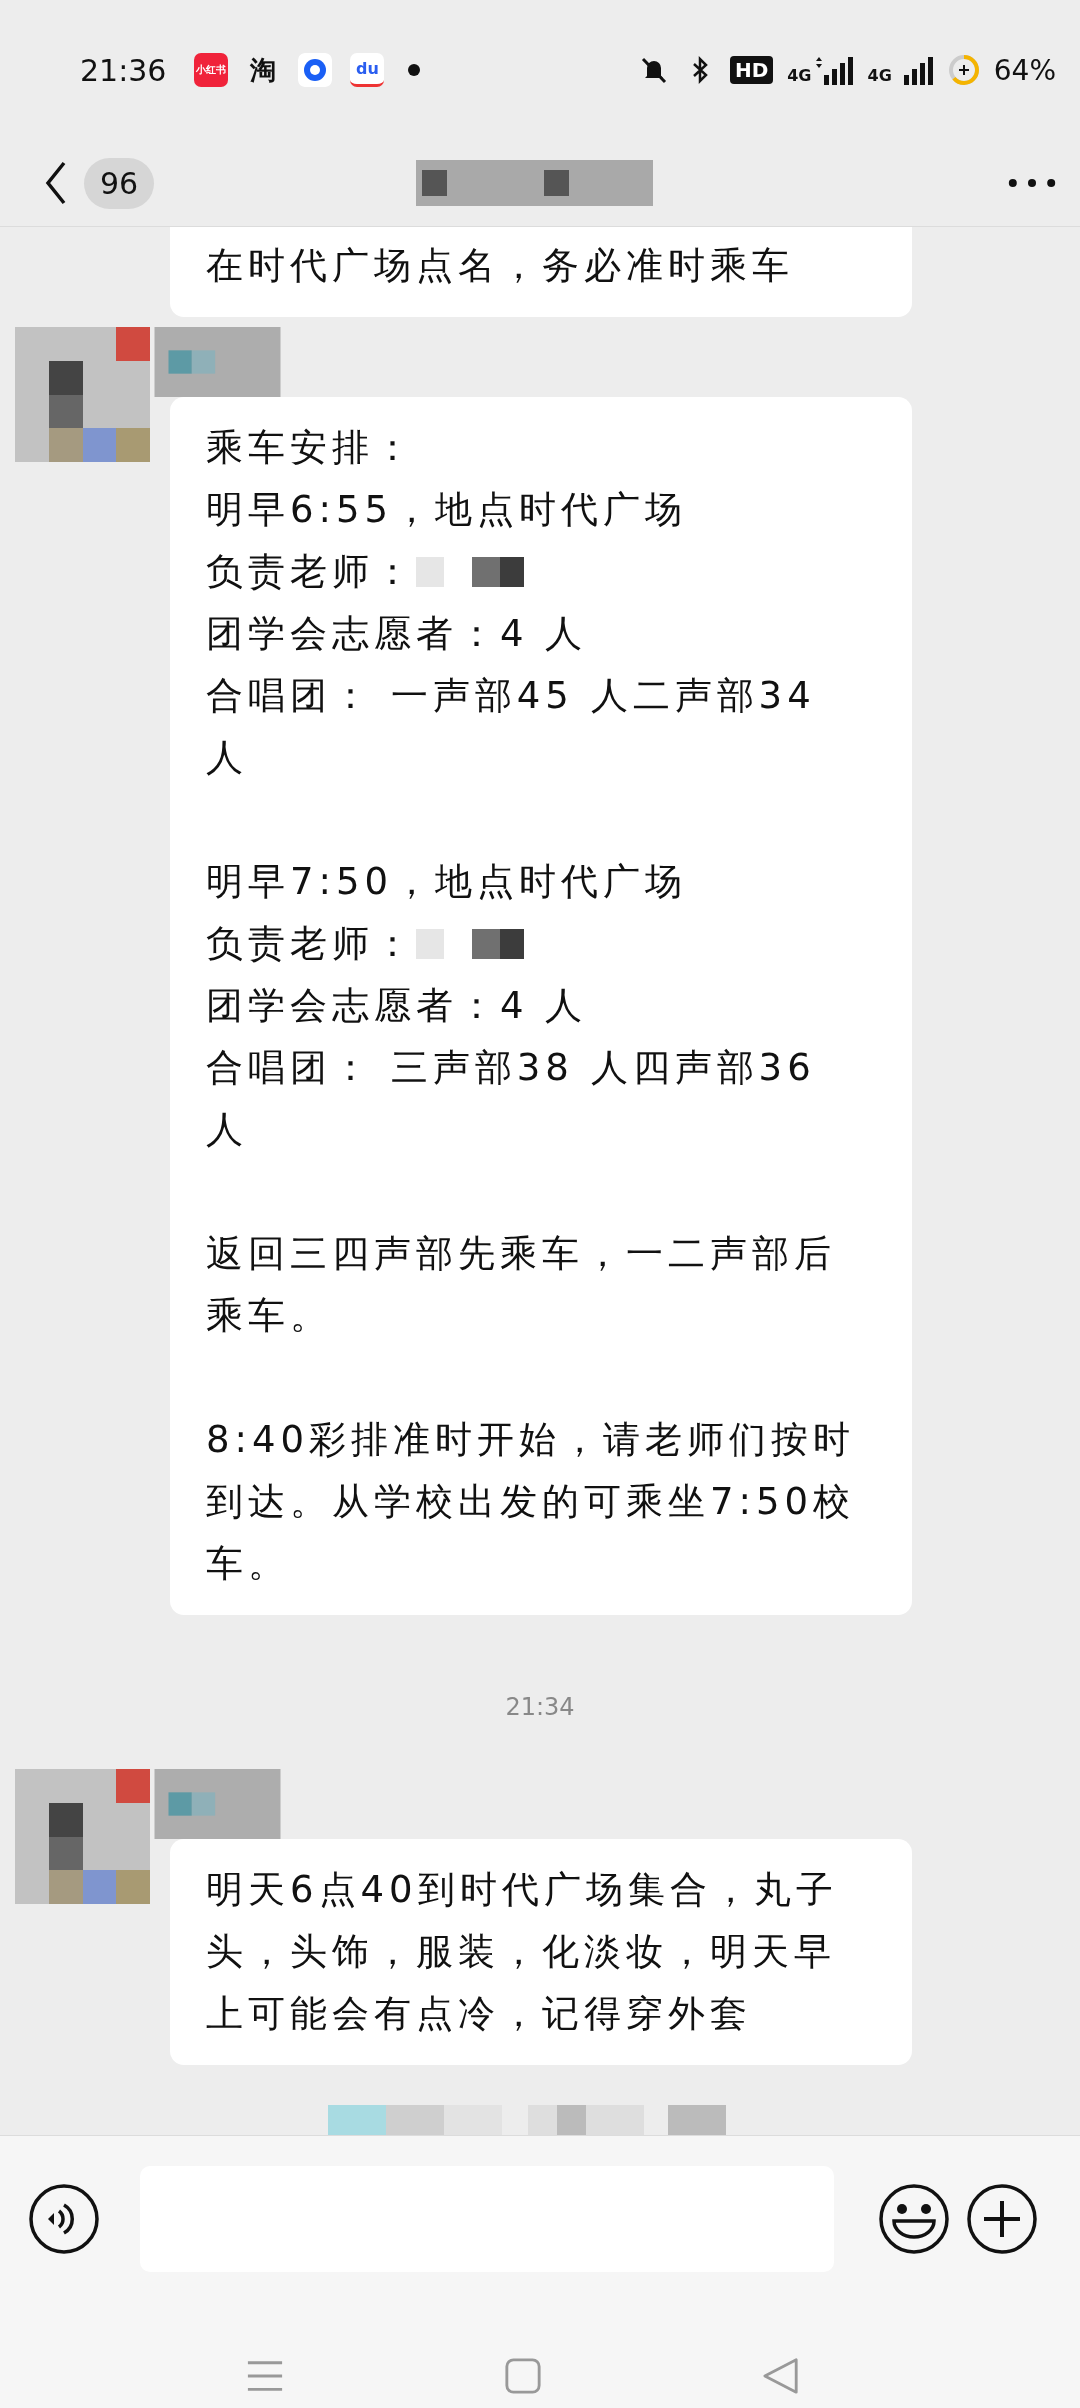 This screenshot has height=2408, width=1080. Describe the element at coordinates (511, 727) in the screenshot. I see `message-text: 合唱团： 一声部45 人二声部34 人` at that location.